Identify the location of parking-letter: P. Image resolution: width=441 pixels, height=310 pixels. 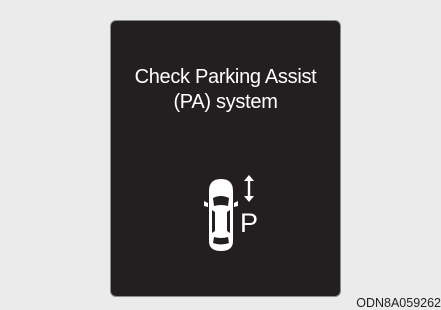
(249, 223).